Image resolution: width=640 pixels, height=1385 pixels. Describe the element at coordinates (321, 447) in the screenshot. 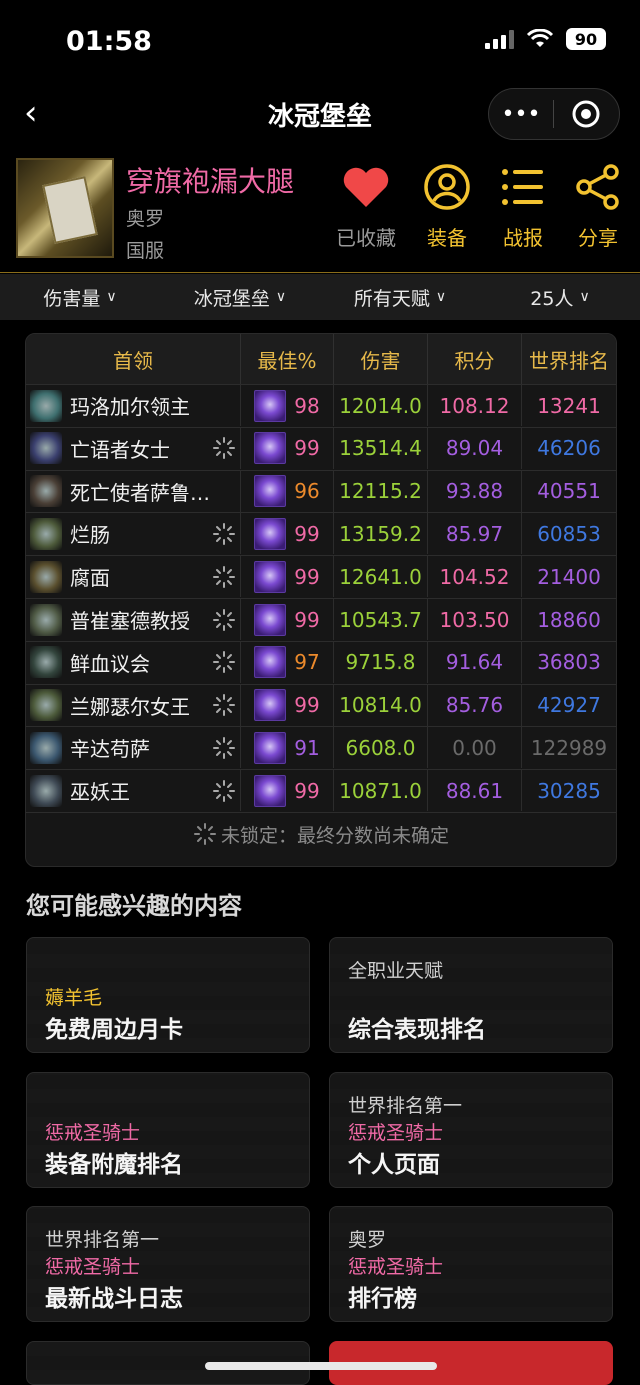

I see `table-row: 亡语者女士 99 13514.4 89.04 46206` at that location.